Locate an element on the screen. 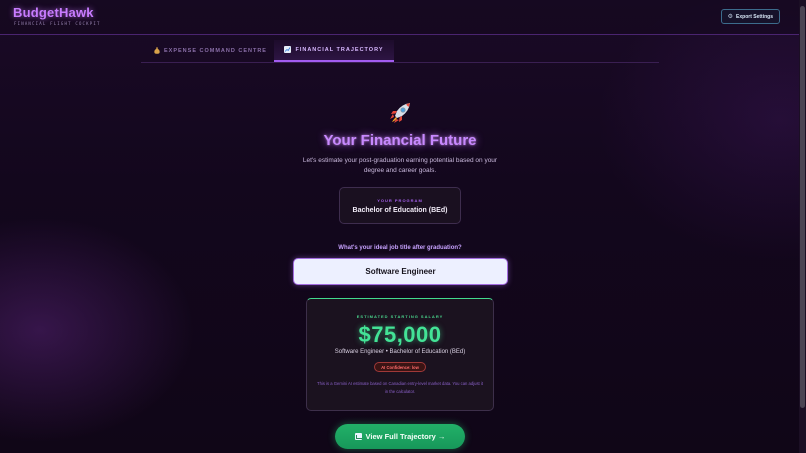 This screenshot has width=806, height=453. scrollbar-thumb is located at coordinates (802, 207).